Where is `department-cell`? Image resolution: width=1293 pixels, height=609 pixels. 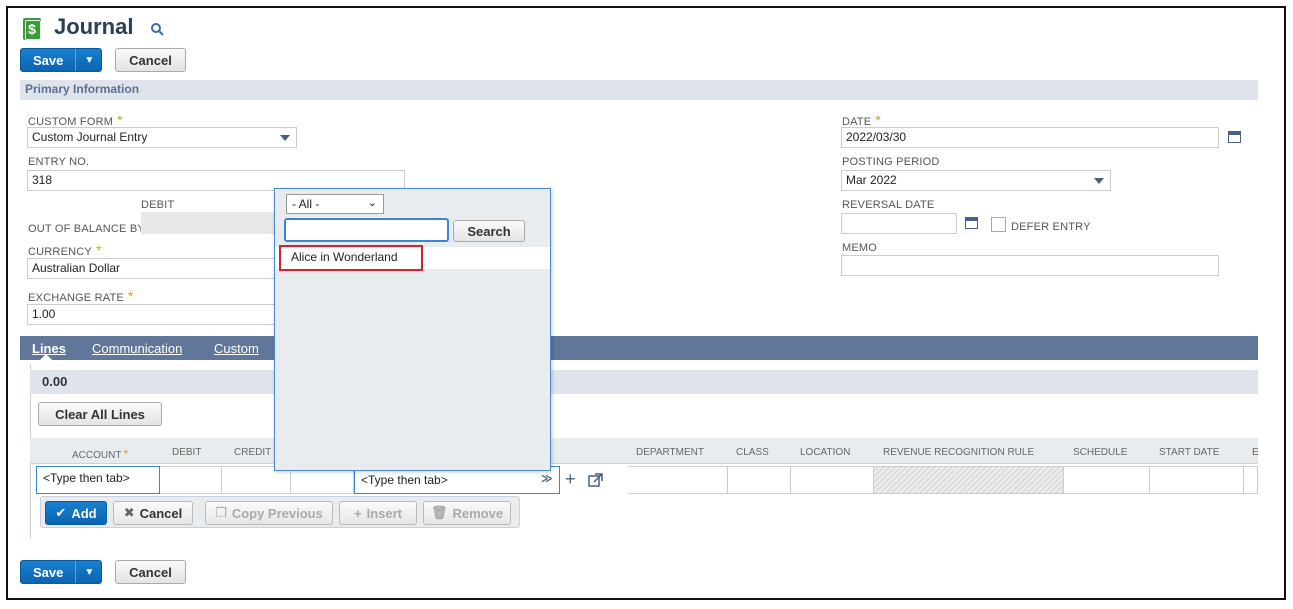 department-cell is located at coordinates (678, 480).